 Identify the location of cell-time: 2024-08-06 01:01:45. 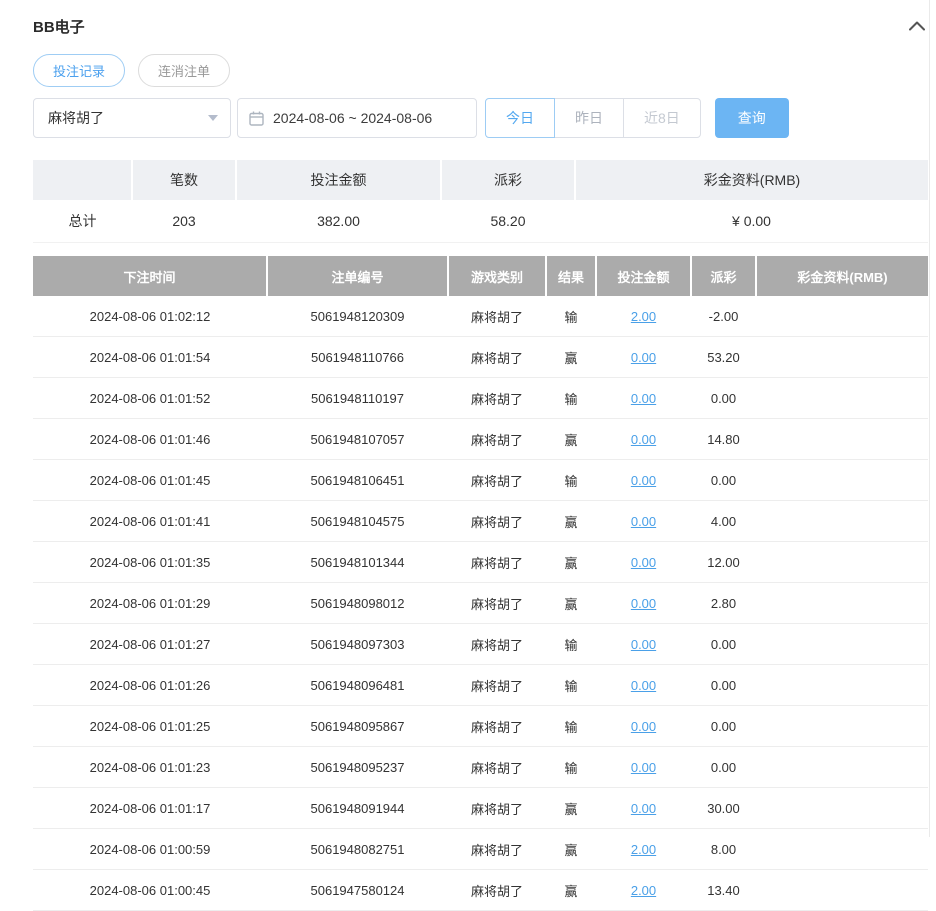
(150, 480).